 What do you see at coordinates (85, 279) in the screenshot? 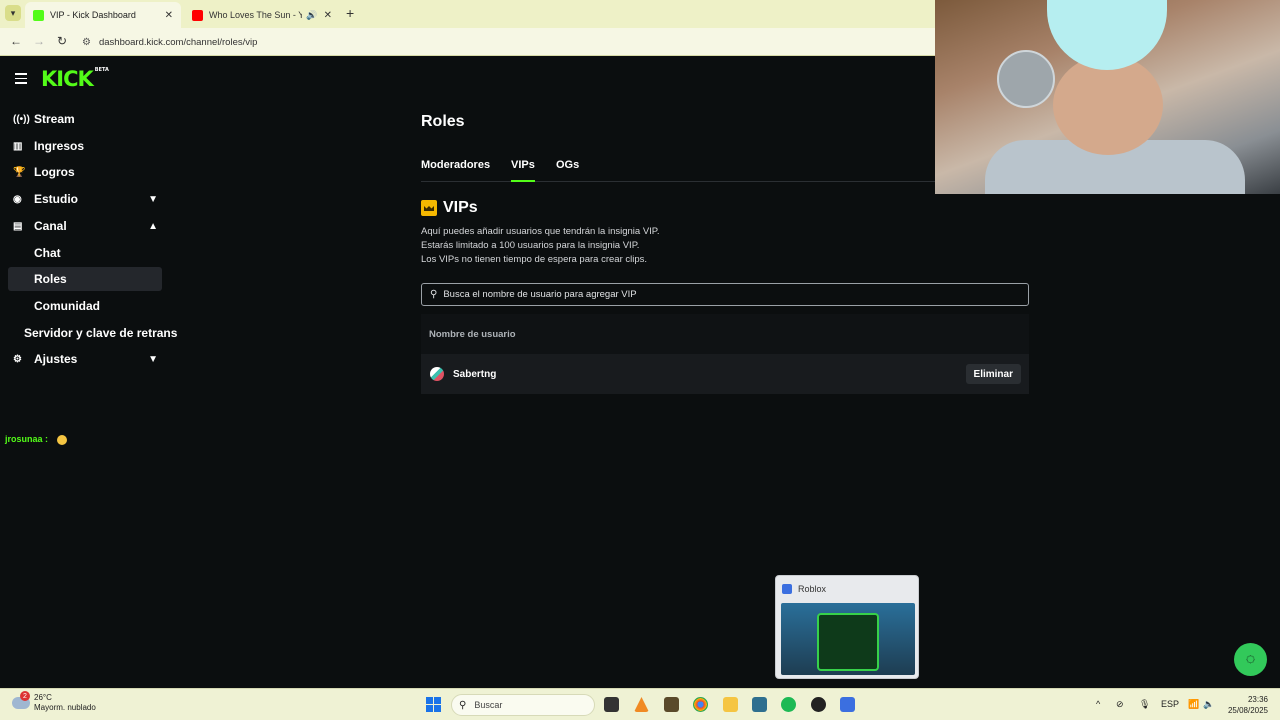
I see `sidebar-item-roles: Roles` at bounding box center [85, 279].